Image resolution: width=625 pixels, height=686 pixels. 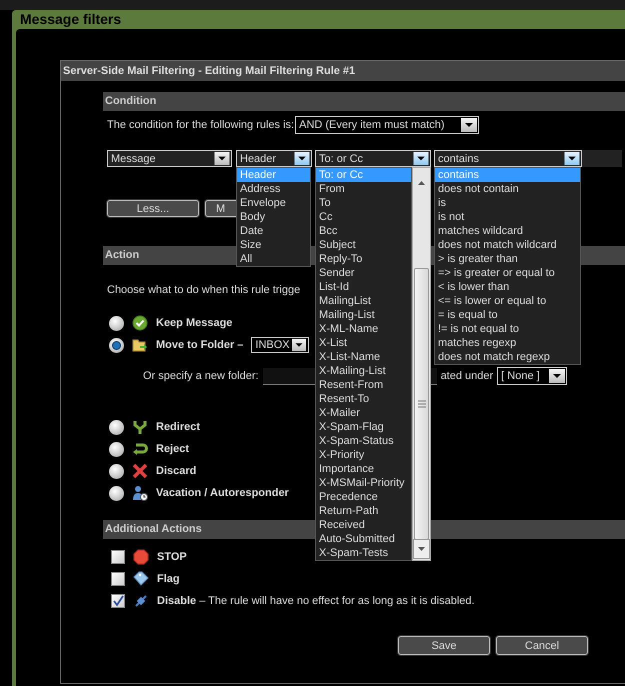 I want to click on dropdown-option: Reply-To, so click(x=363, y=259).